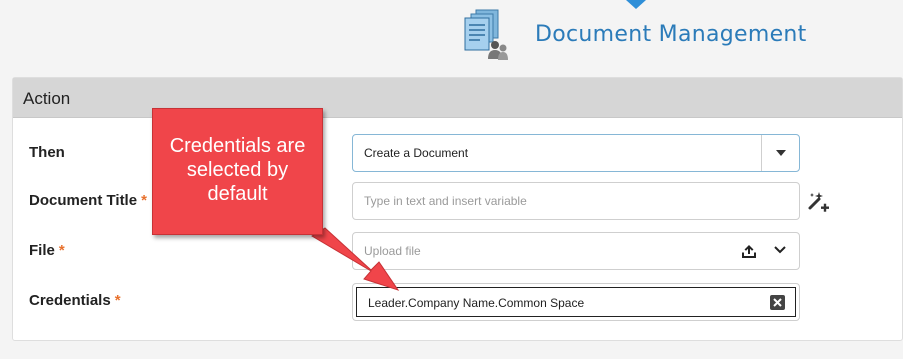 This screenshot has width=903, height=359. I want to click on then-label-text: Then, so click(47, 152).